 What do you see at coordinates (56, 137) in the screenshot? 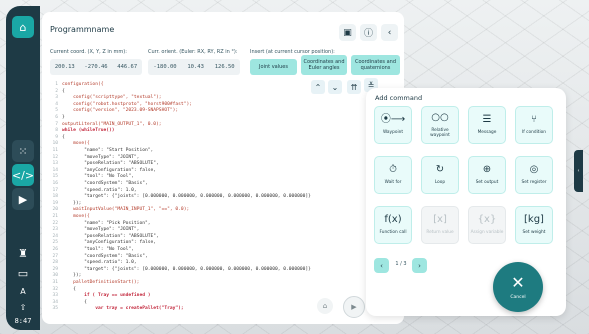
I see `line-number: 9` at bounding box center [56, 137].